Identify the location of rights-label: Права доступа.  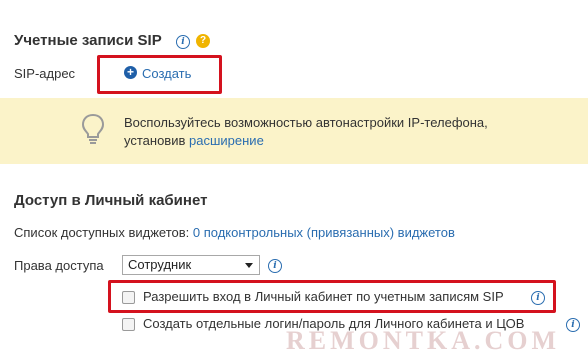
(59, 265).